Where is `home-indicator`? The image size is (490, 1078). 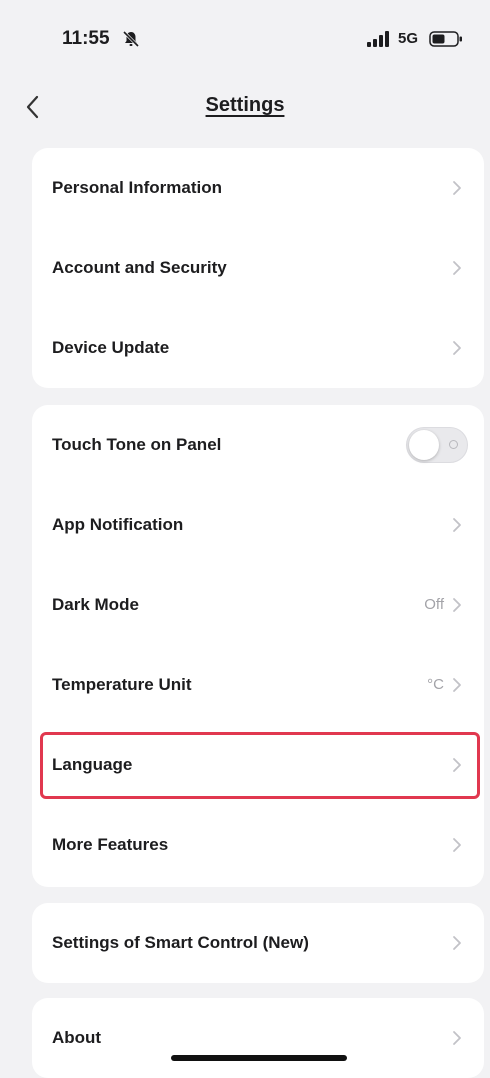
home-indicator is located at coordinates (259, 1058).